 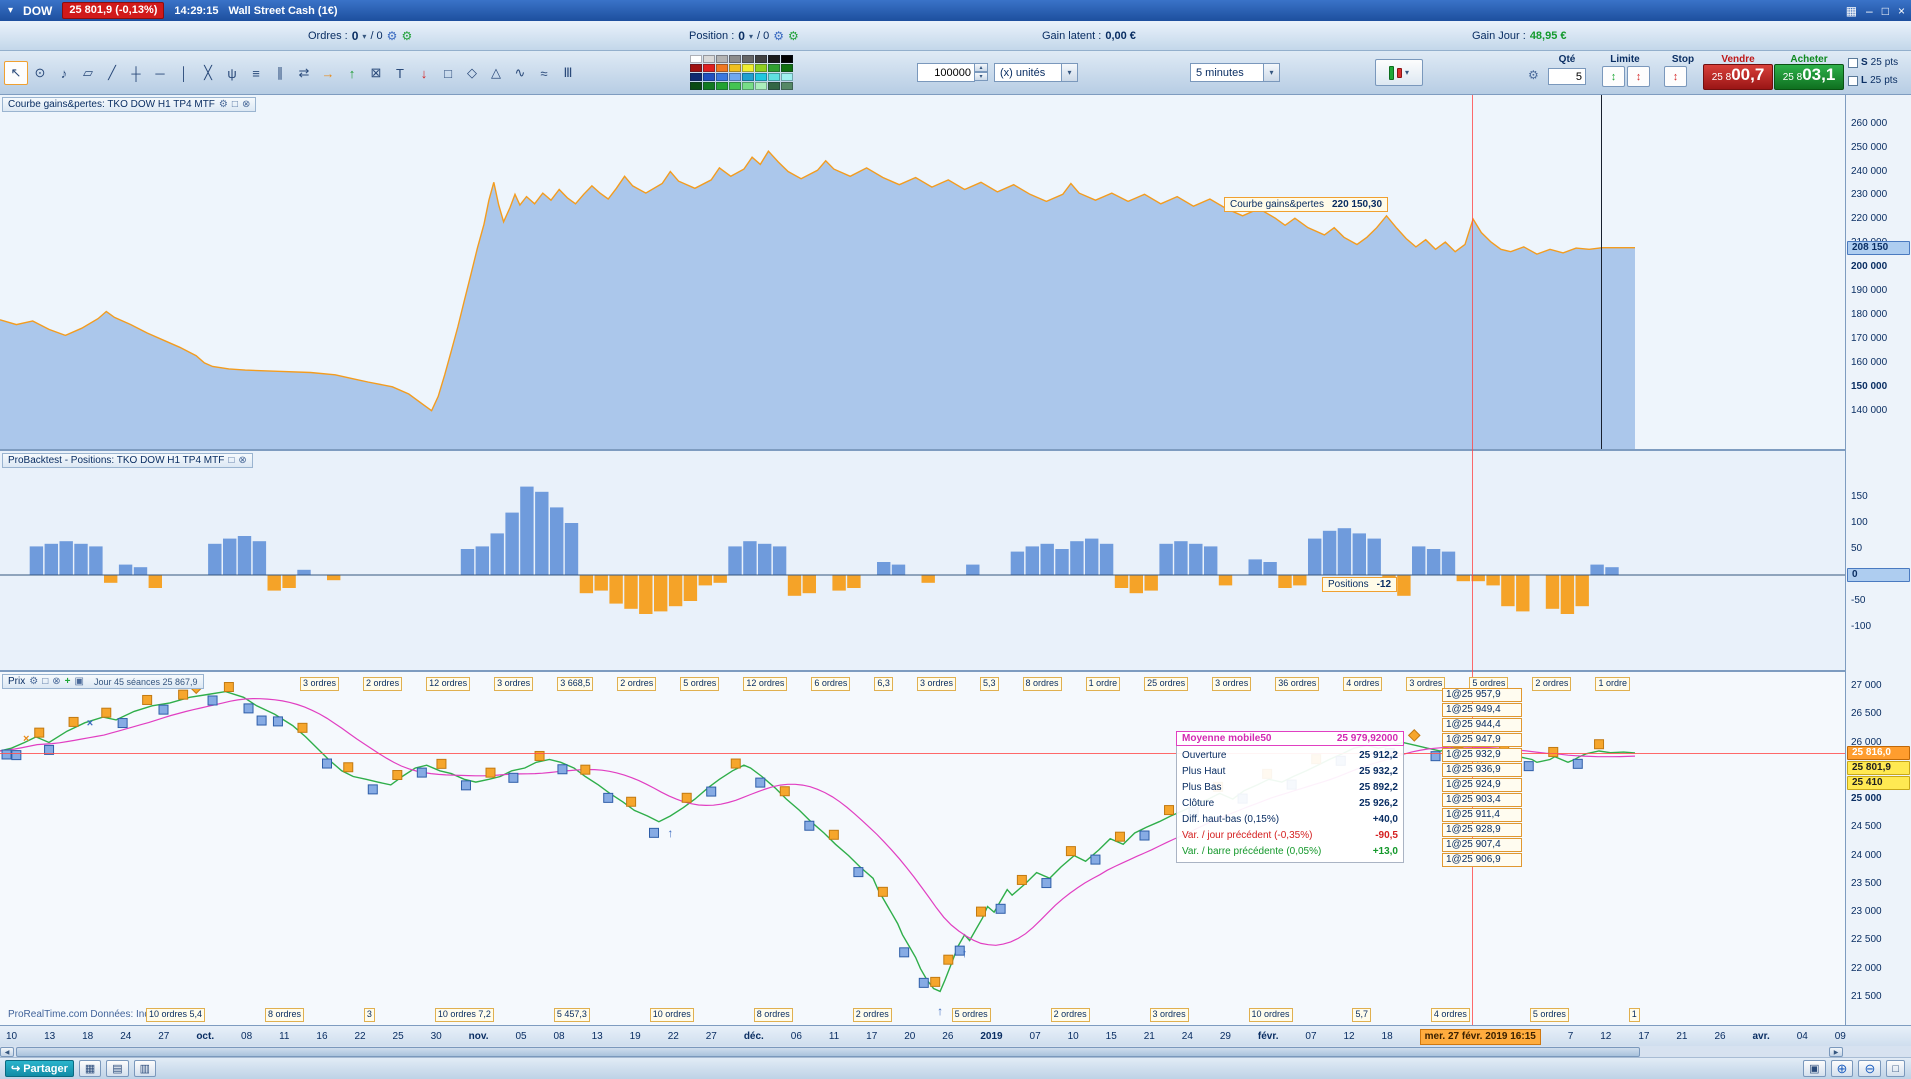 What do you see at coordinates (1870, 1068) in the screenshot?
I see `zoom-out-button: ⊖` at bounding box center [1870, 1068].